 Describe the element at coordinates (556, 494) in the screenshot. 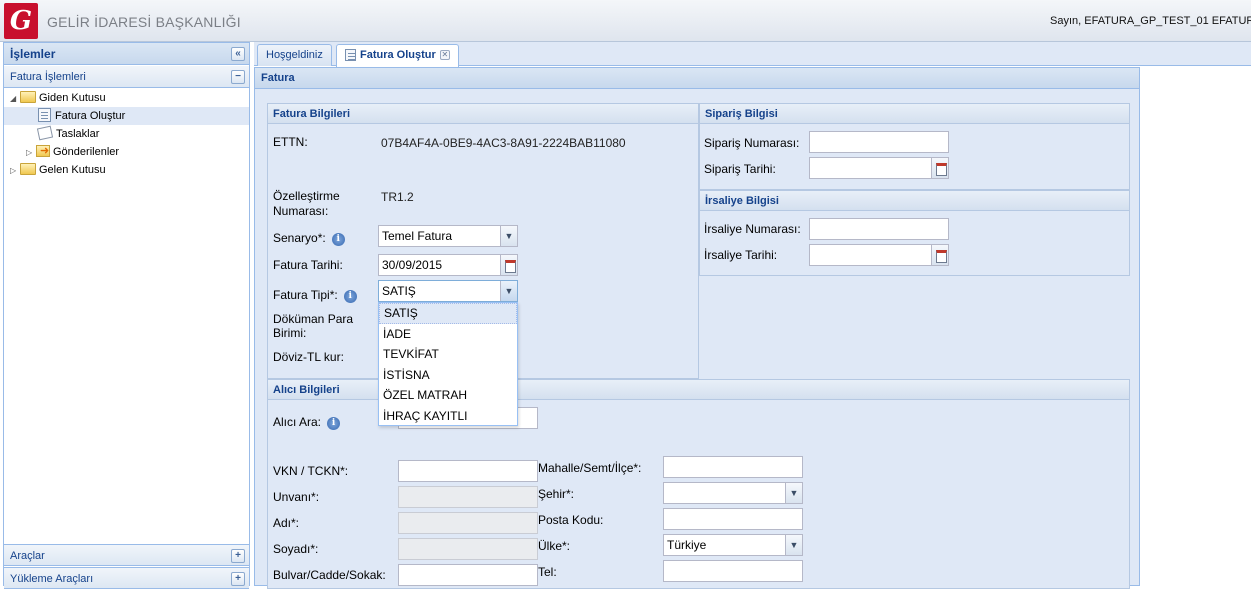

I see `sehir-label: Şehir*:` at that location.